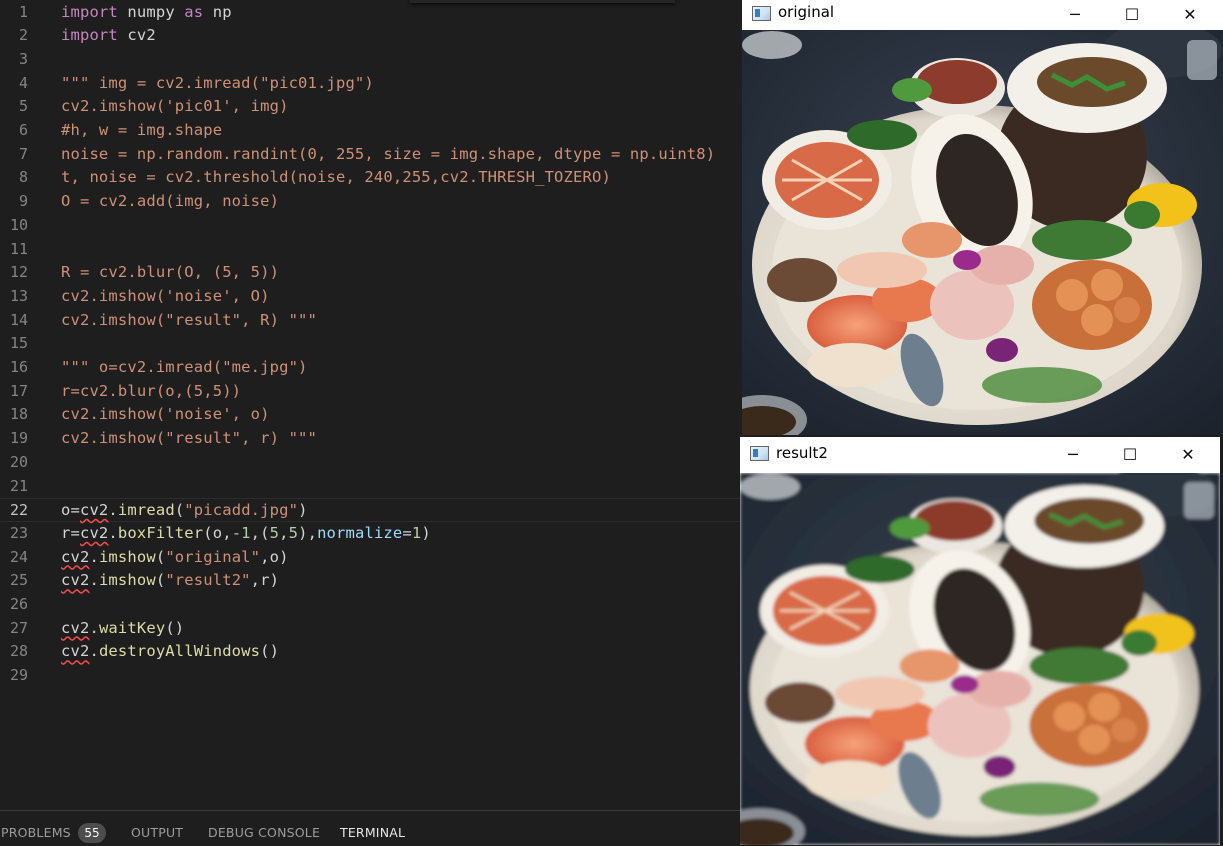 The width and height of the screenshot is (1223, 846). What do you see at coordinates (370, 13) in the screenshot?
I see `code-line: 1 import numpy as np` at bounding box center [370, 13].